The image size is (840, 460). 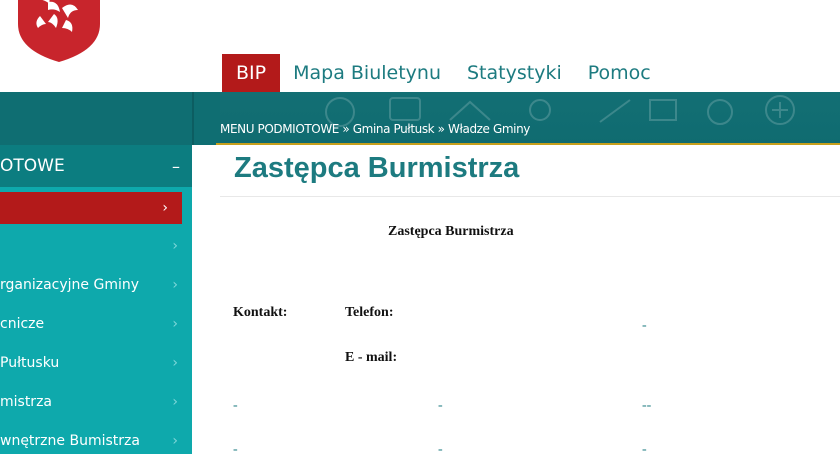 What do you see at coordinates (369, 312) in the screenshot?
I see `phone-label: Telefon:` at bounding box center [369, 312].